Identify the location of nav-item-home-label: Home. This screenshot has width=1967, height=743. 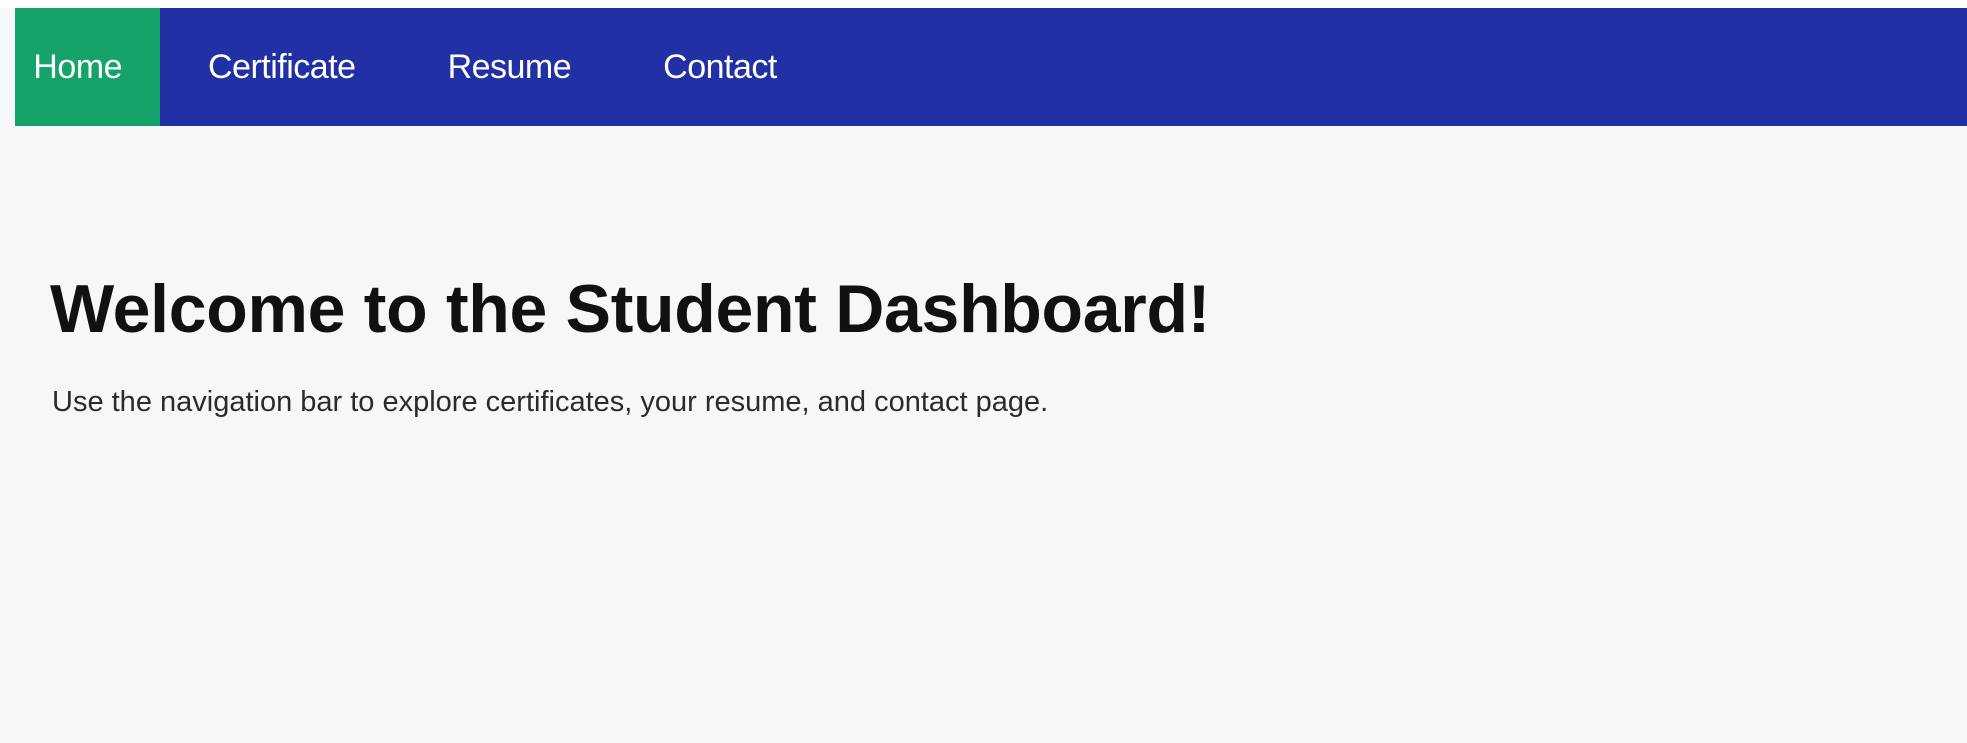
(77, 66).